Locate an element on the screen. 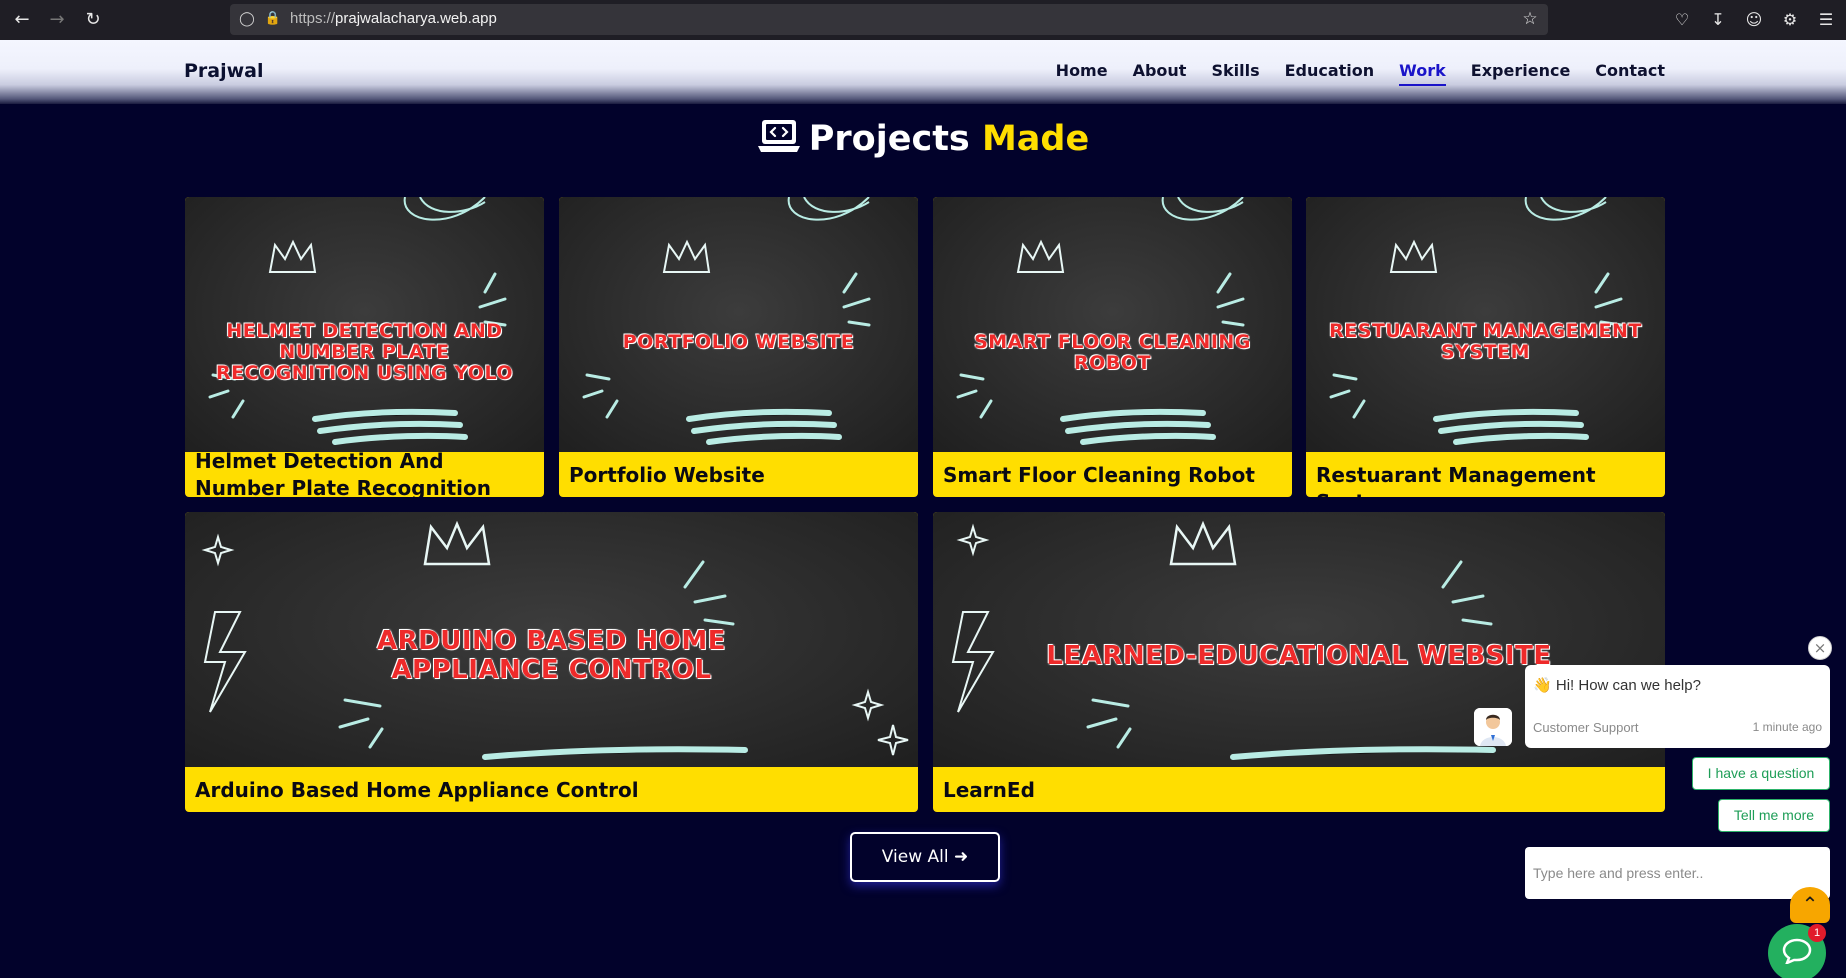 The height and width of the screenshot is (978, 1846). project-title: Restuarant Management System is located at coordinates (1487, 479).